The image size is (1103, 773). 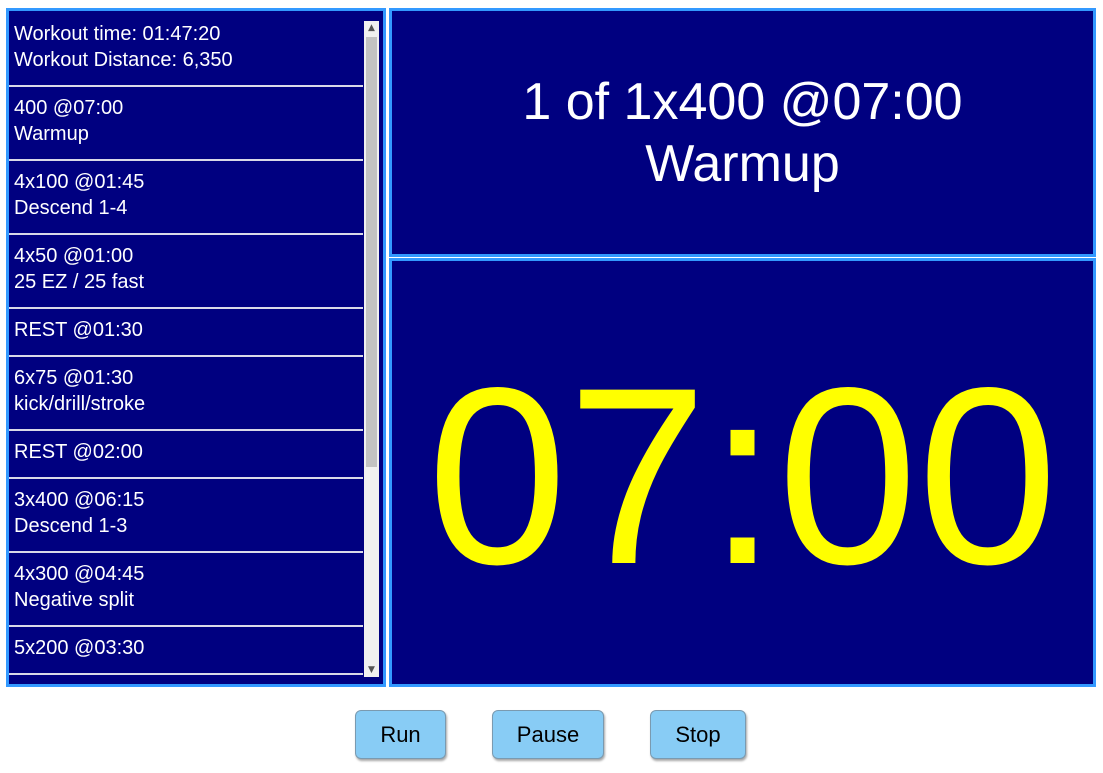 What do you see at coordinates (186, 651) in the screenshot?
I see `set-item: 5x200 @03:30` at bounding box center [186, 651].